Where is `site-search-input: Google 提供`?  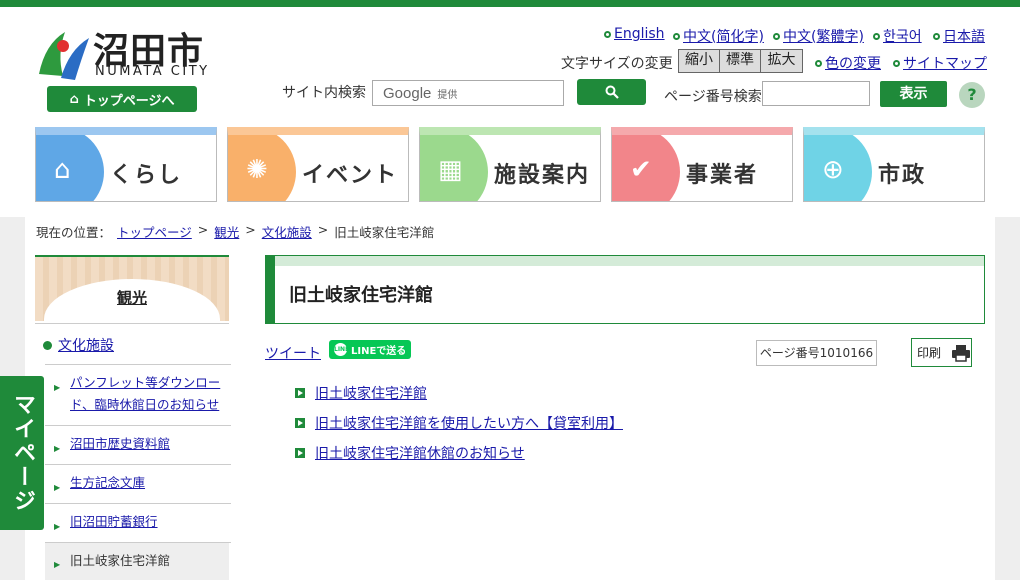 site-search-input: Google 提供 is located at coordinates (468, 93).